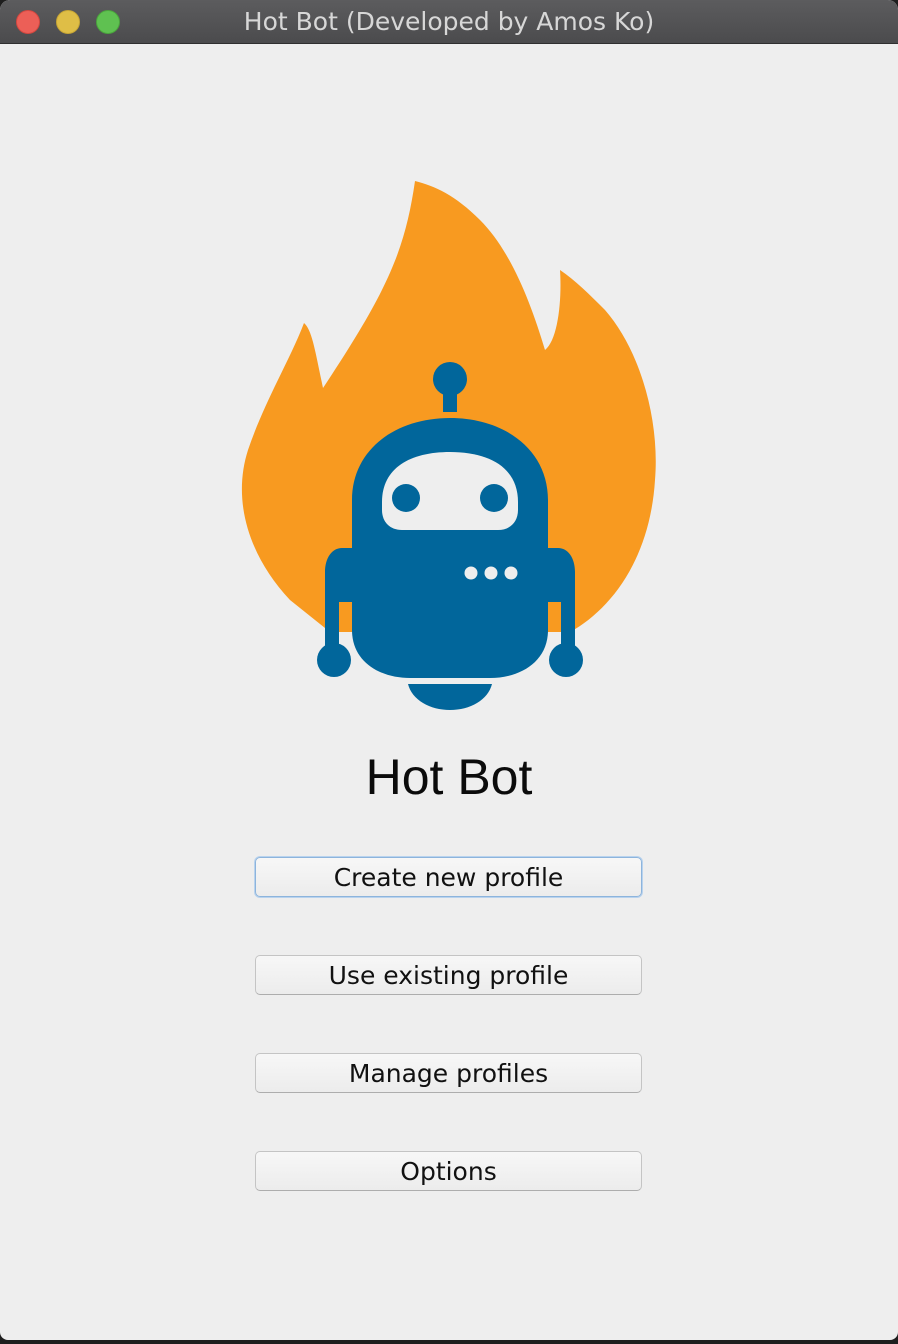 This screenshot has width=898, height=1344. I want to click on app-name-heading: Hot Bot, so click(449, 777).